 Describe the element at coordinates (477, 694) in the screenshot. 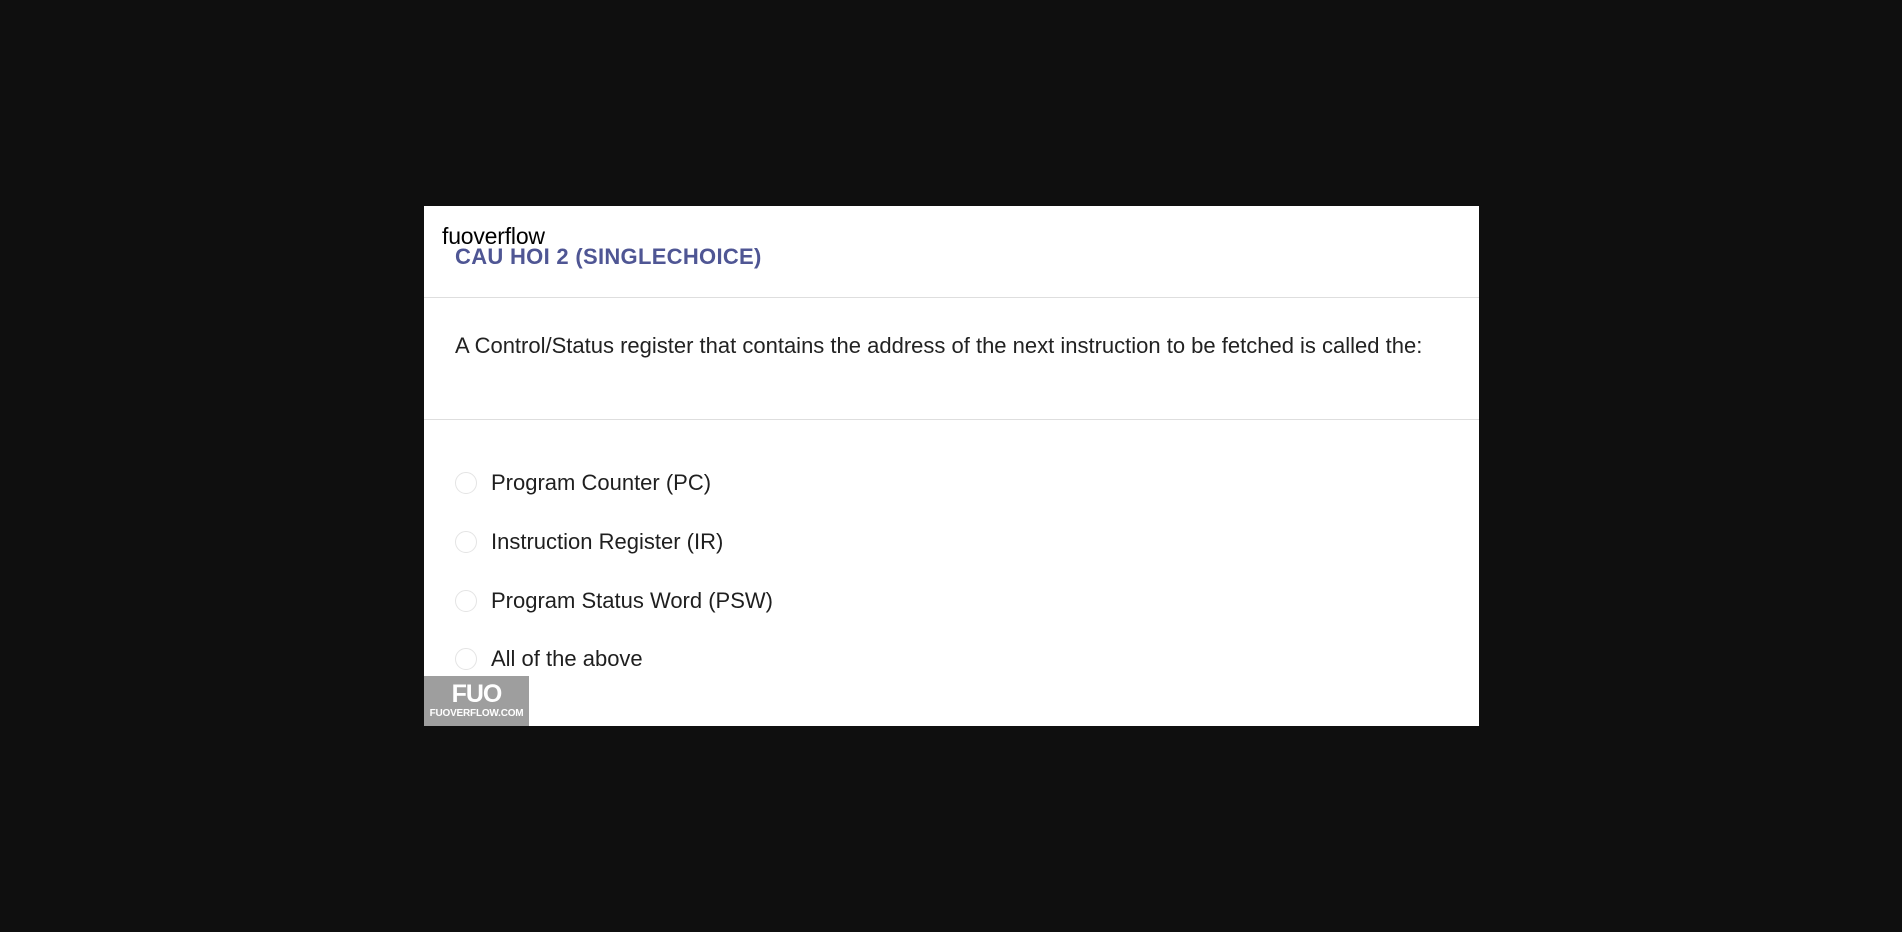

I see `watermark-logo: FUO` at that location.